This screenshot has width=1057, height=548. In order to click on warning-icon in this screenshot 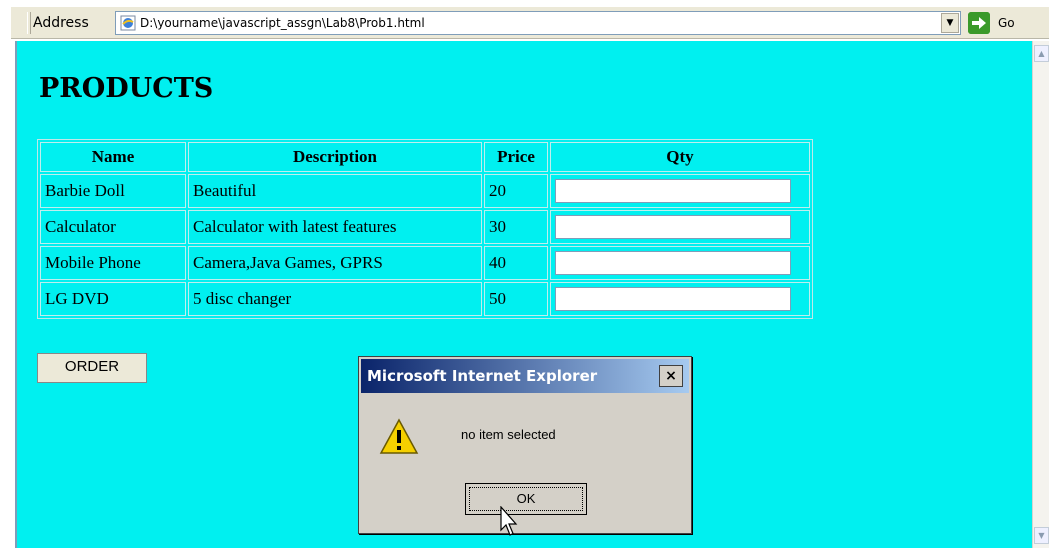, I will do `click(399, 436)`.